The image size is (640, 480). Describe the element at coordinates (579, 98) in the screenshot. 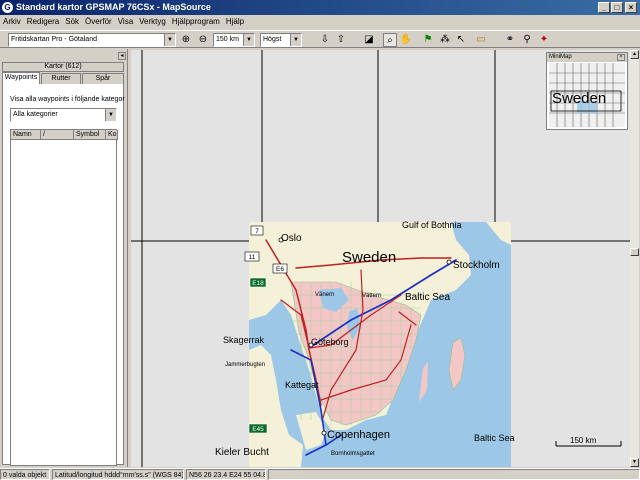

I see `minimap-label: Sweden` at that location.